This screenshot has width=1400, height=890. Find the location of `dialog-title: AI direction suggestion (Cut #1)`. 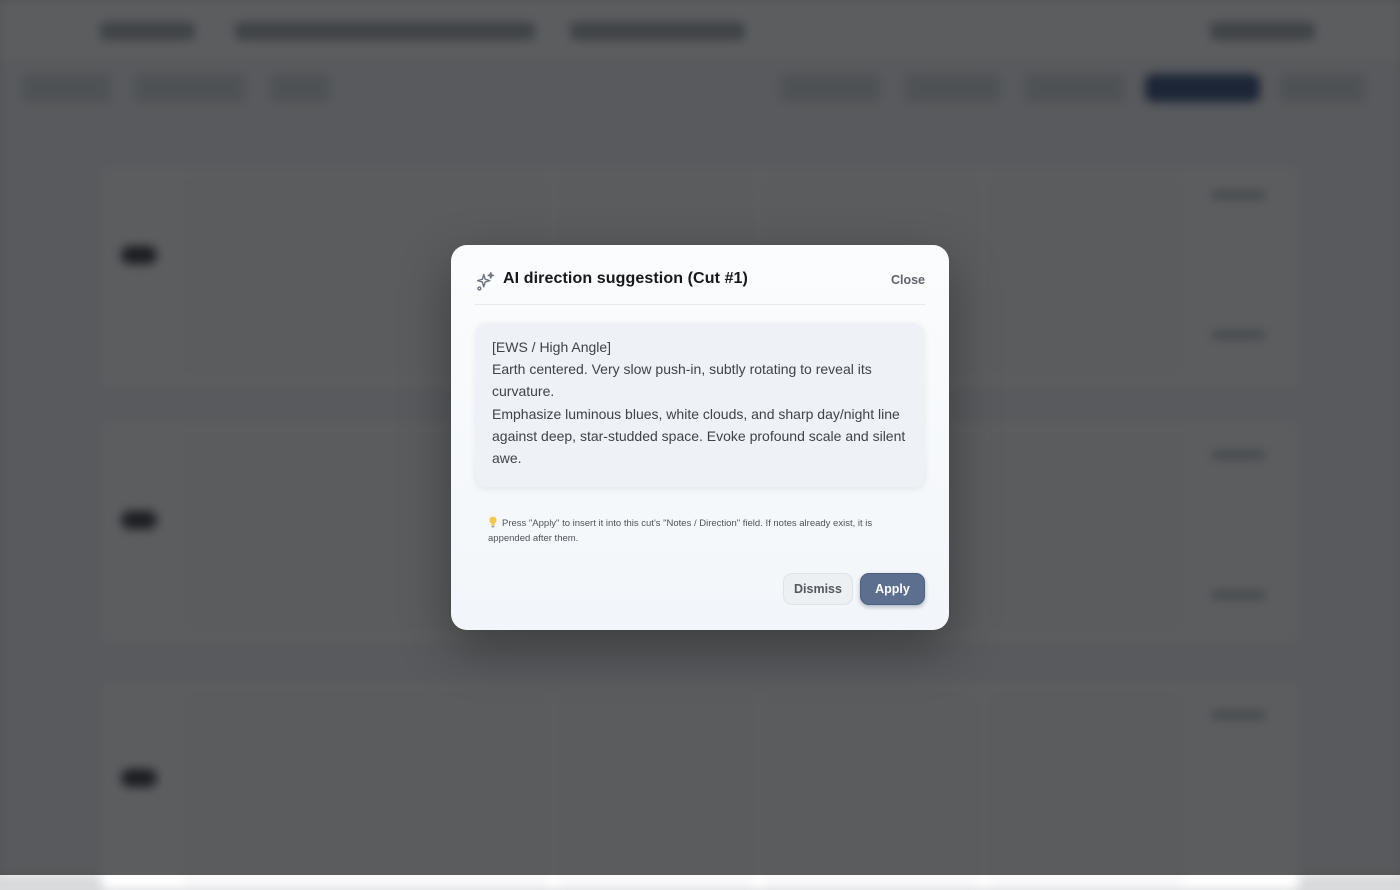

dialog-title: AI direction suggestion (Cut #1) is located at coordinates (625, 278).